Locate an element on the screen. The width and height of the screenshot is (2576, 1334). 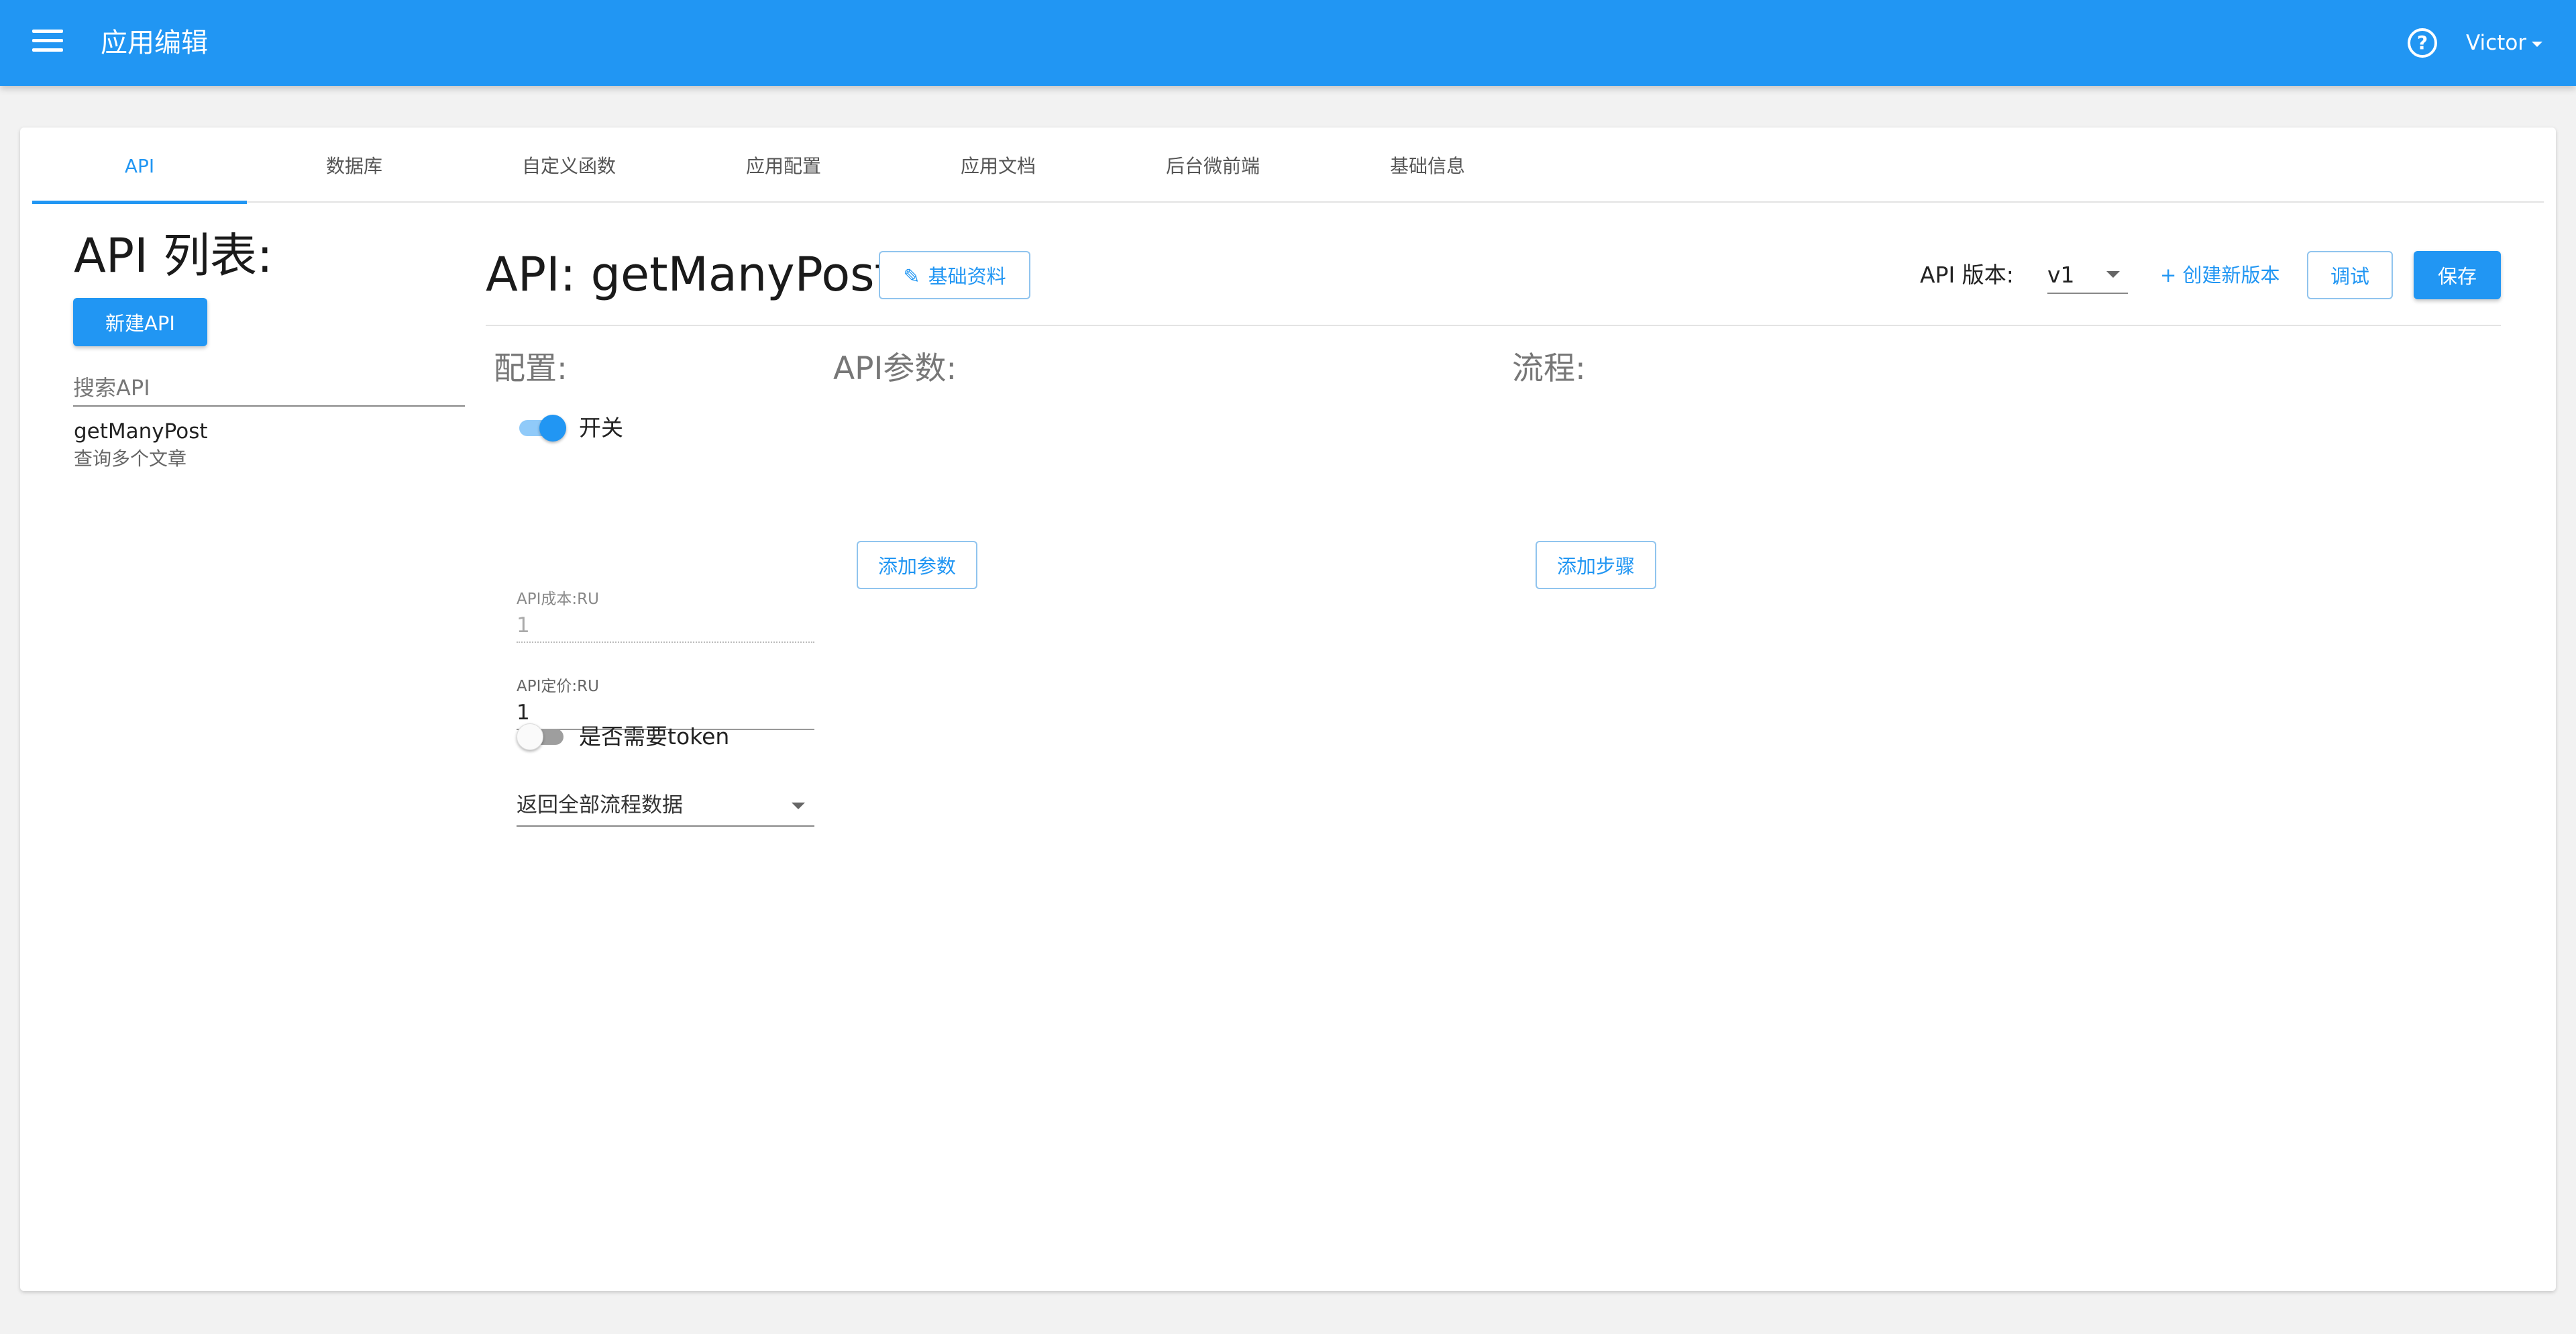
basic-info-button: ✎ 基础资料 is located at coordinates (954, 275).